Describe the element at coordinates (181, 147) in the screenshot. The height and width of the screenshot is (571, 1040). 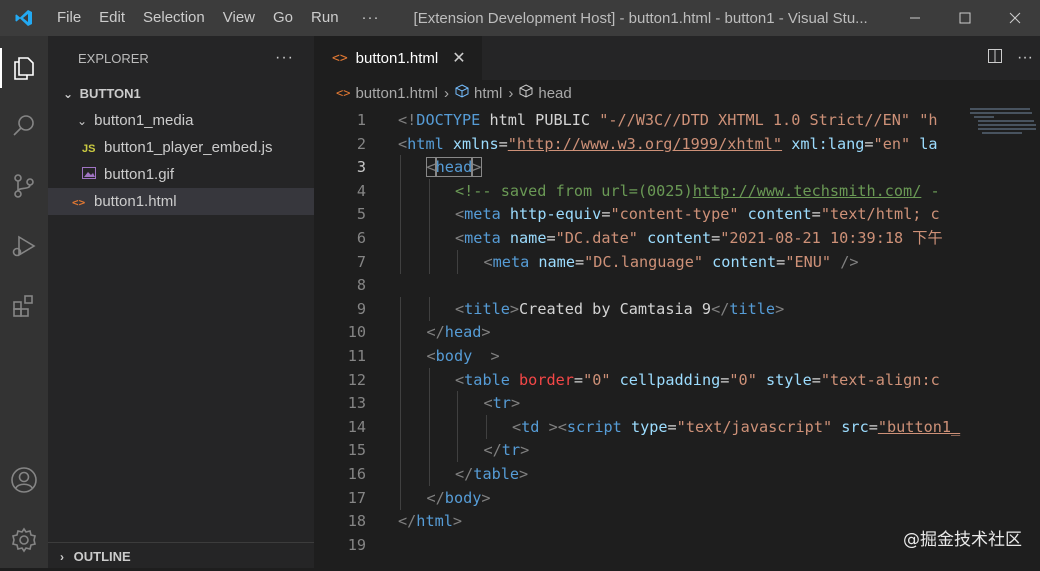
I see `tree-item-file: JS button1_player_embed.js` at that location.